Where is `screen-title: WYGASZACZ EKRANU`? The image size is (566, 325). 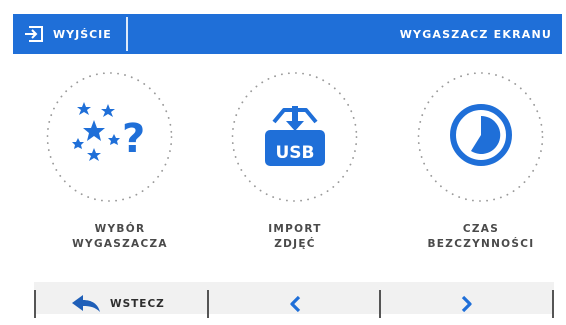
screen-title: WYGASZACZ EKRANU is located at coordinates (475, 34).